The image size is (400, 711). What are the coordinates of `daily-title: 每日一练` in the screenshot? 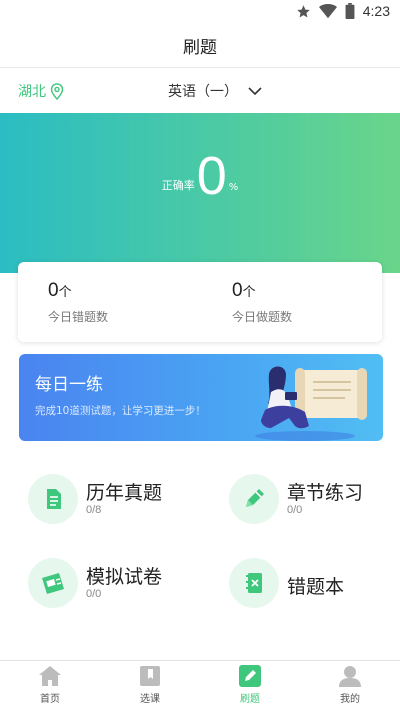 It's located at (69, 385).